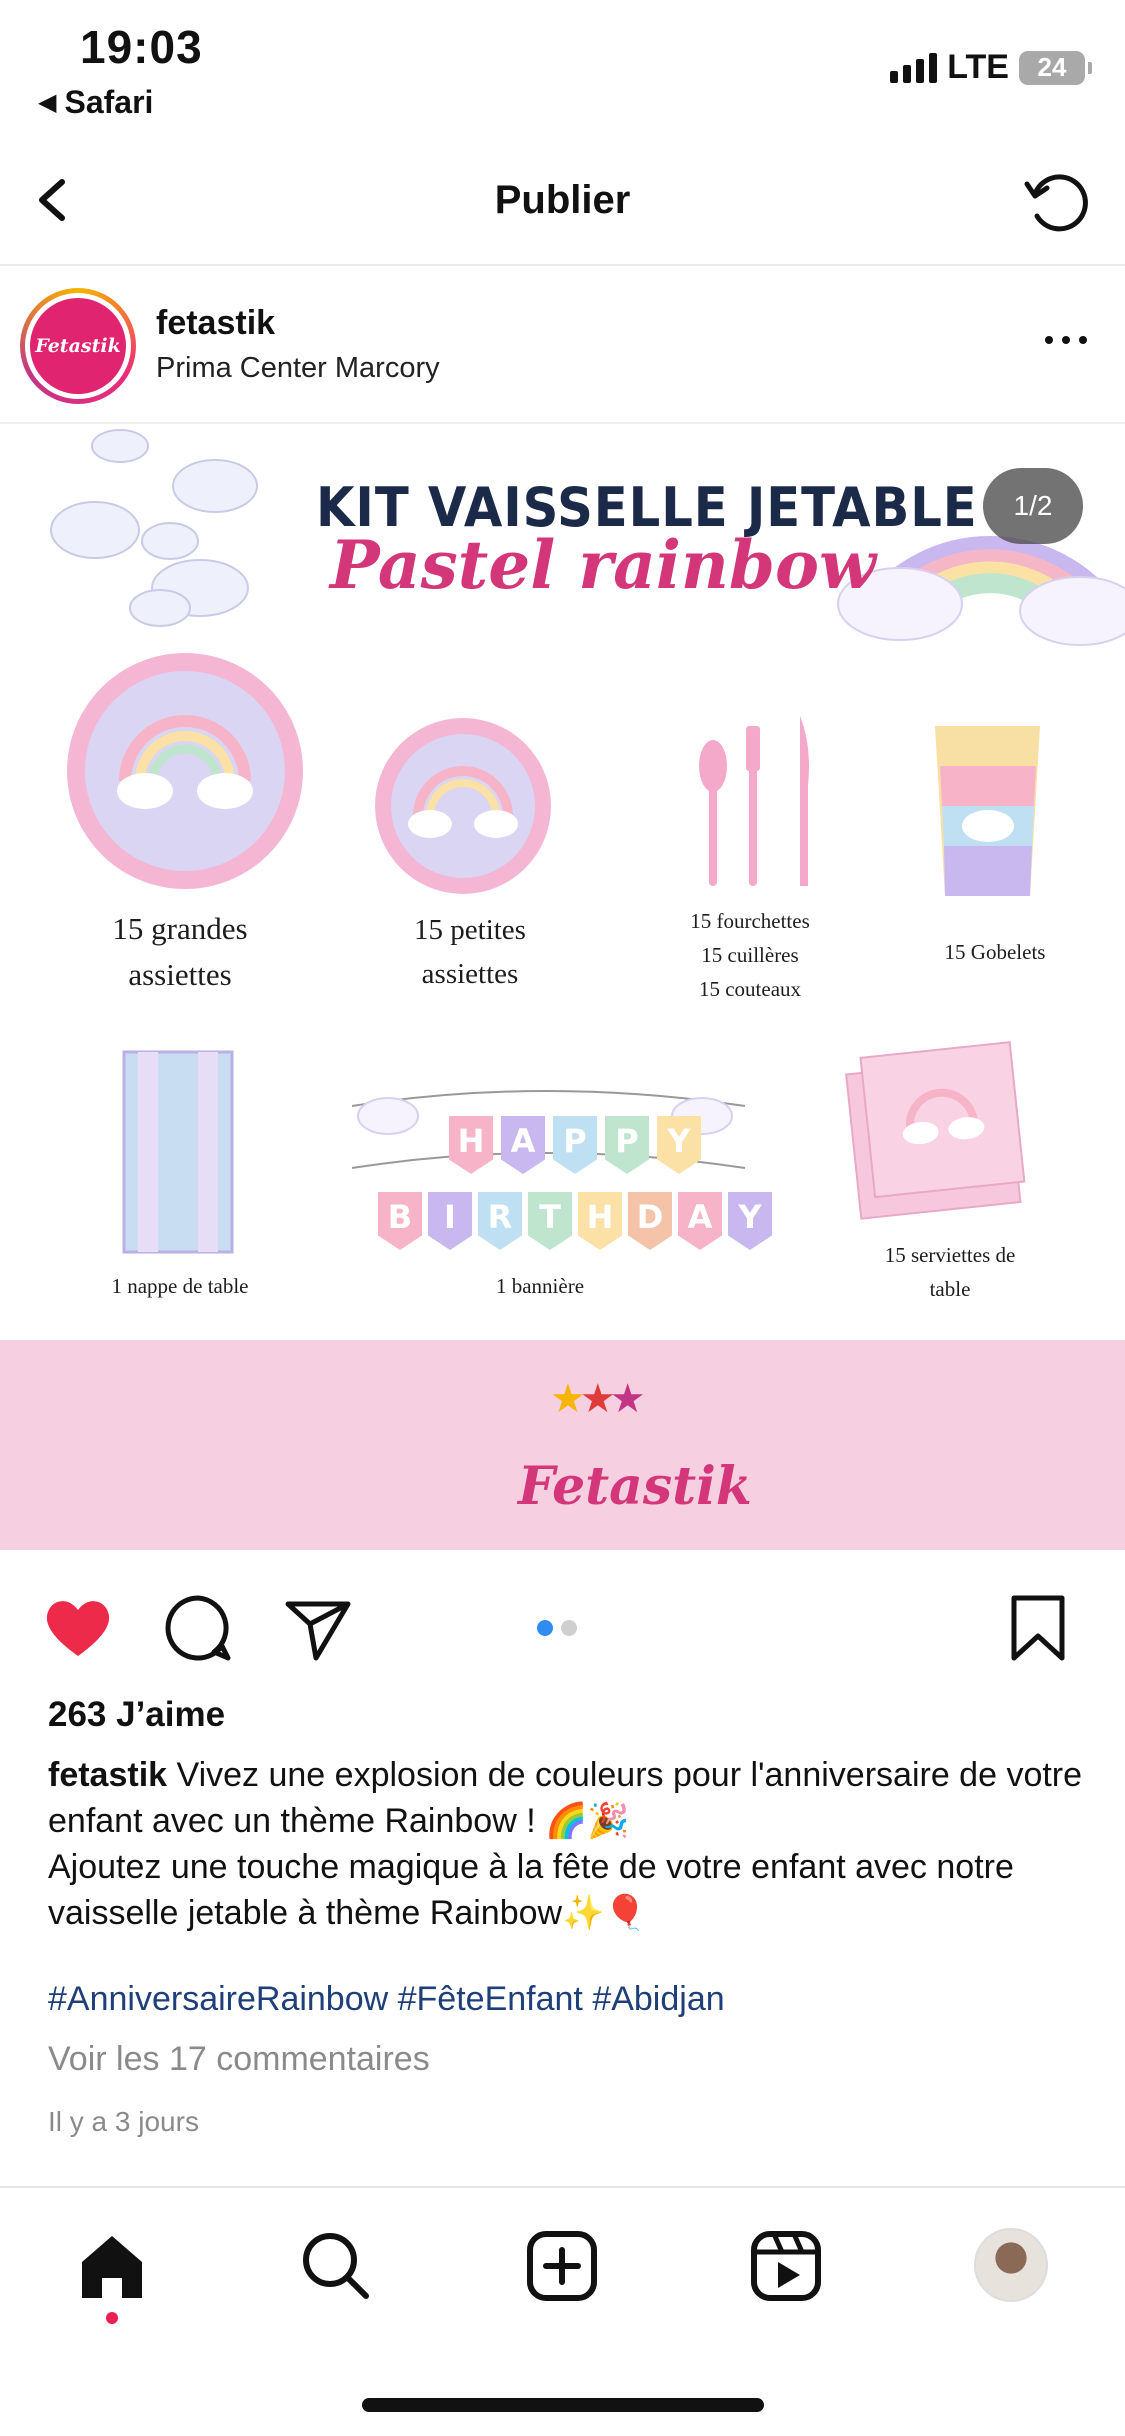 This screenshot has width=1125, height=2436. I want to click on reels-icon, so click(786, 2266).